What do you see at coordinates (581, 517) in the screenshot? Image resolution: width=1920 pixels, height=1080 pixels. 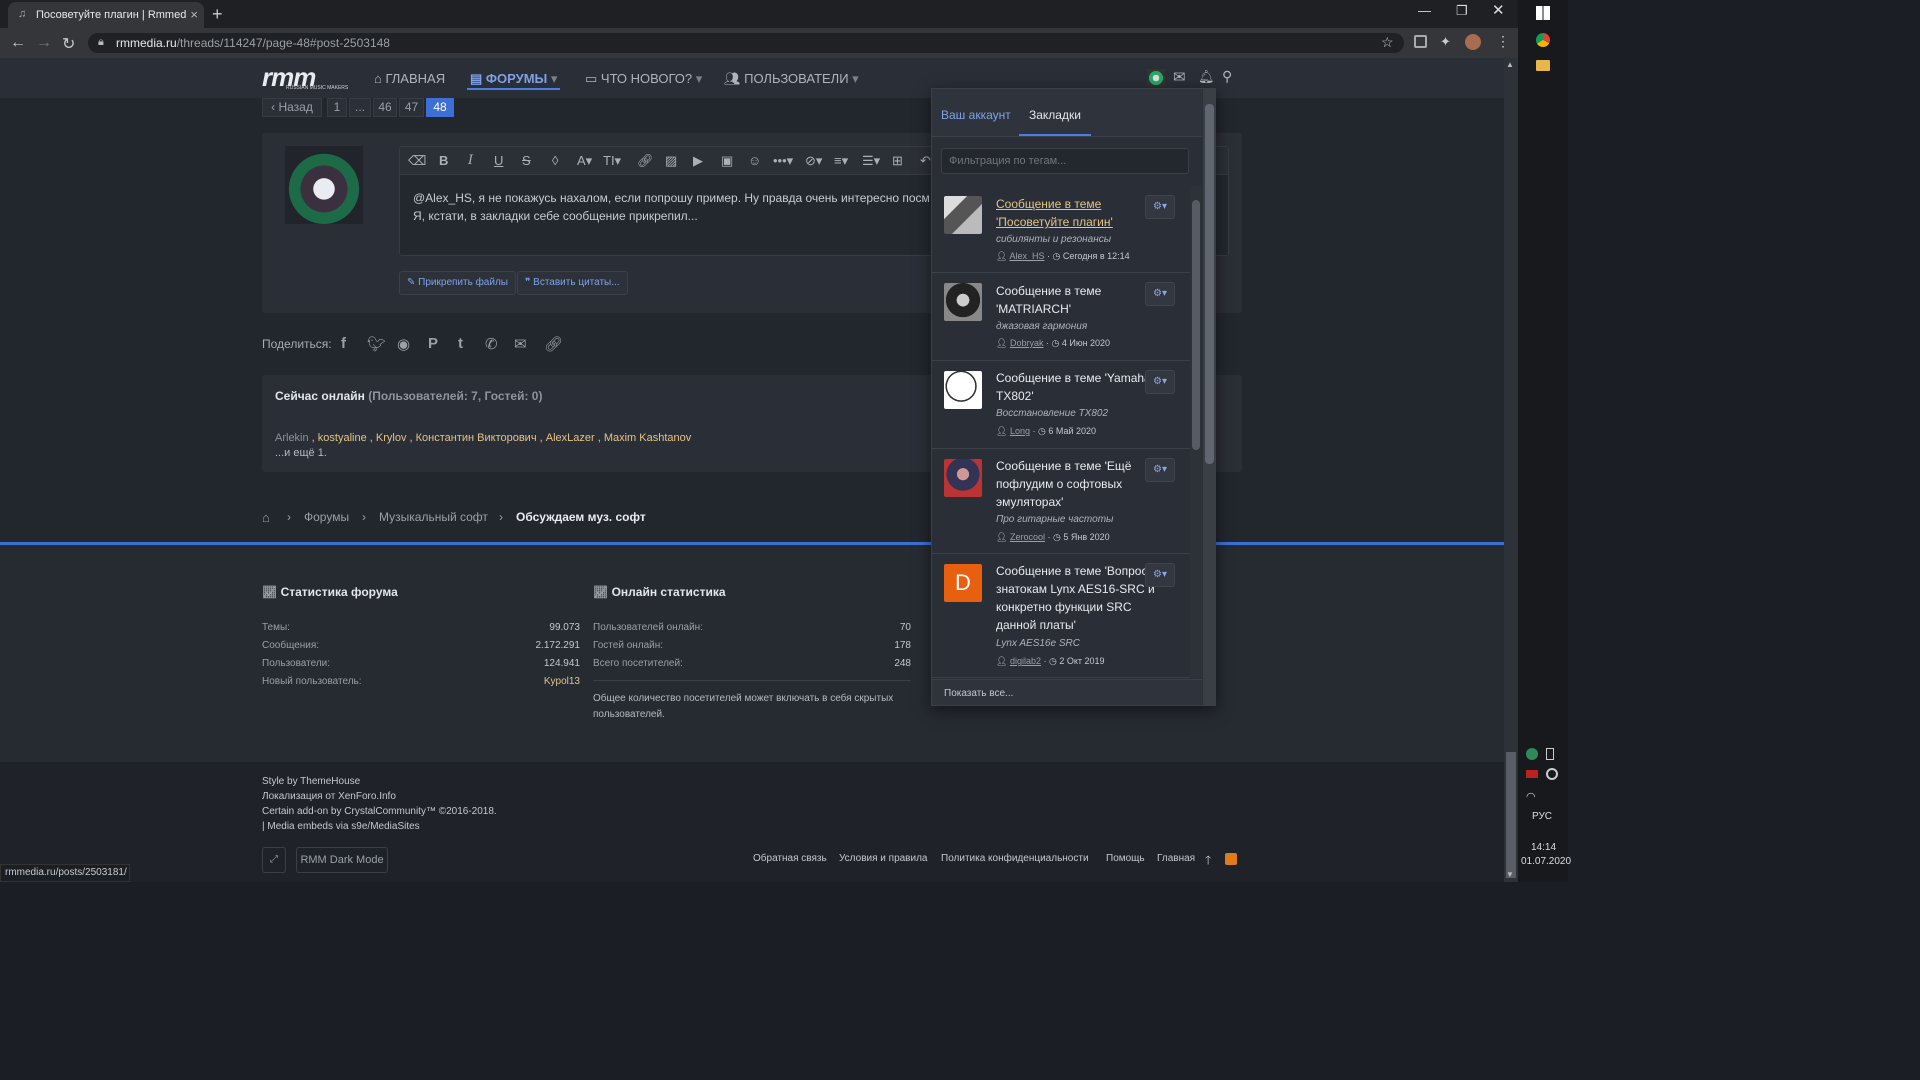 I see `breadcrumb-current: Обсуждаем муз. софт` at bounding box center [581, 517].